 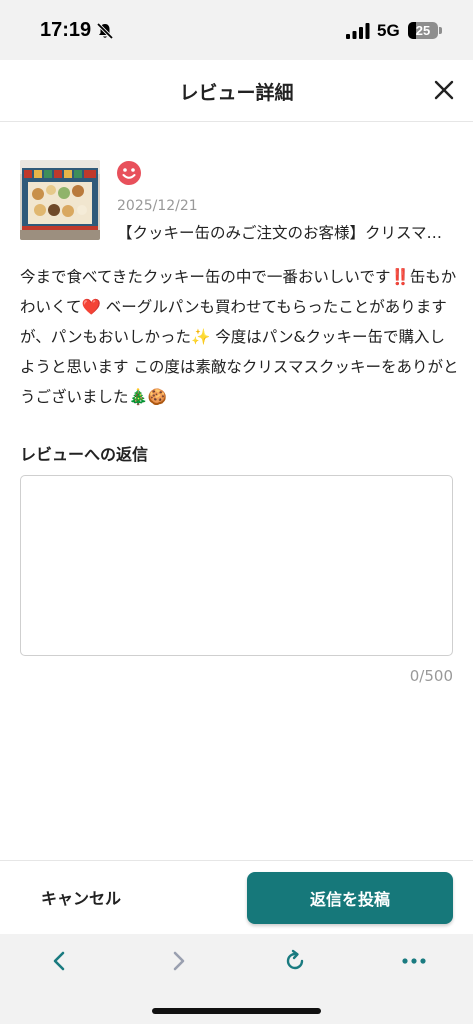 I want to click on signal-icon, so click(x=358, y=31).